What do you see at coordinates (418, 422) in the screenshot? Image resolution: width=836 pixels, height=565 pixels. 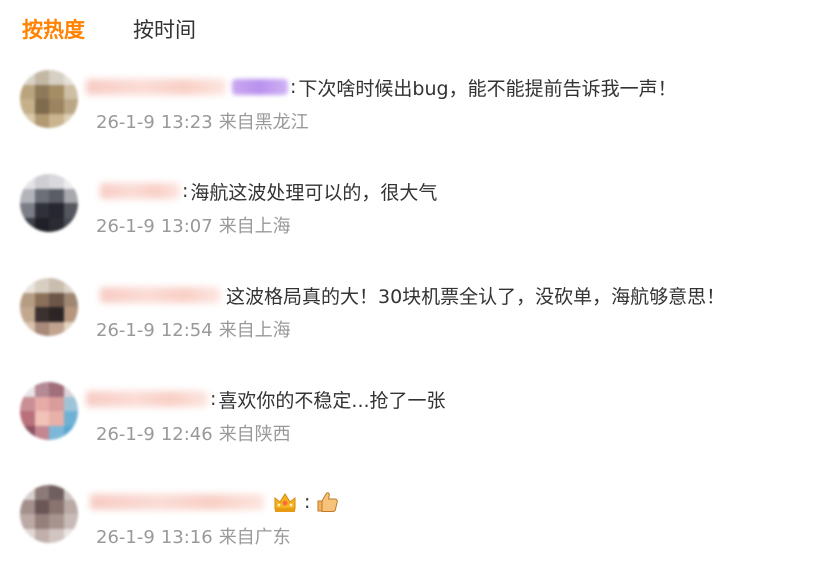 I see `comment-item: : 喜欢你的不稳定...抢了一张 26-1-9 12:46 来自陕西` at bounding box center [418, 422].